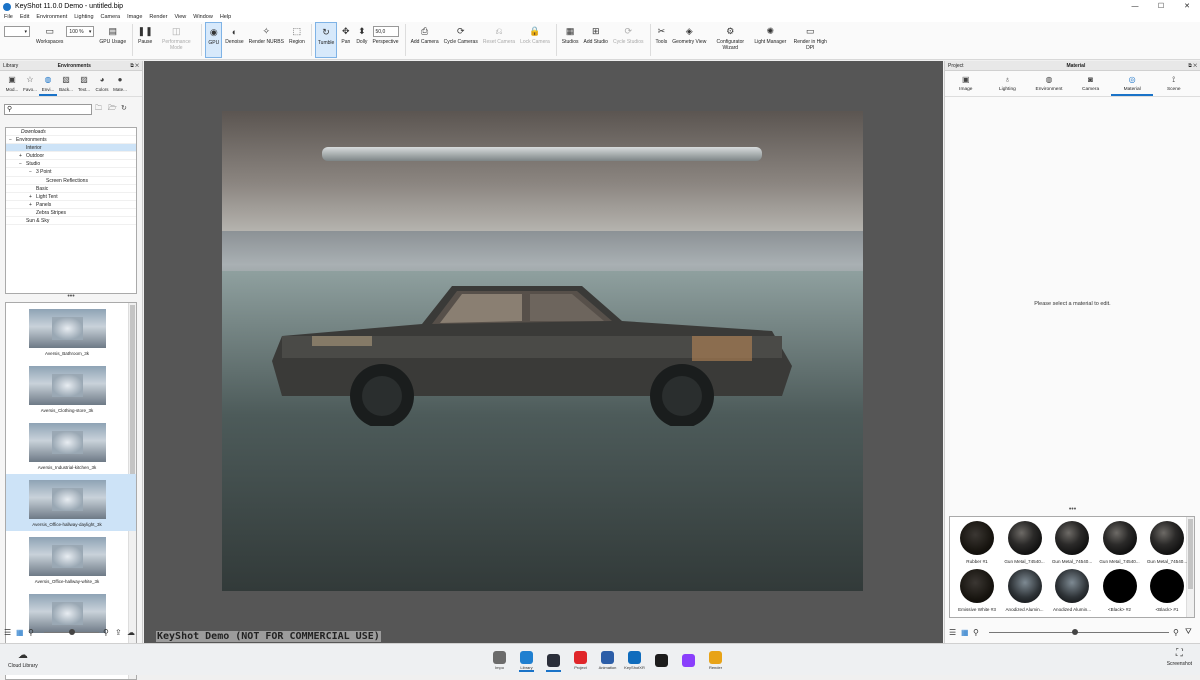 This screenshot has height=680, width=1200. Describe the element at coordinates (425, 40) in the screenshot. I see `toolbar-add-camera-button: ⎙ Add Camera` at that location.